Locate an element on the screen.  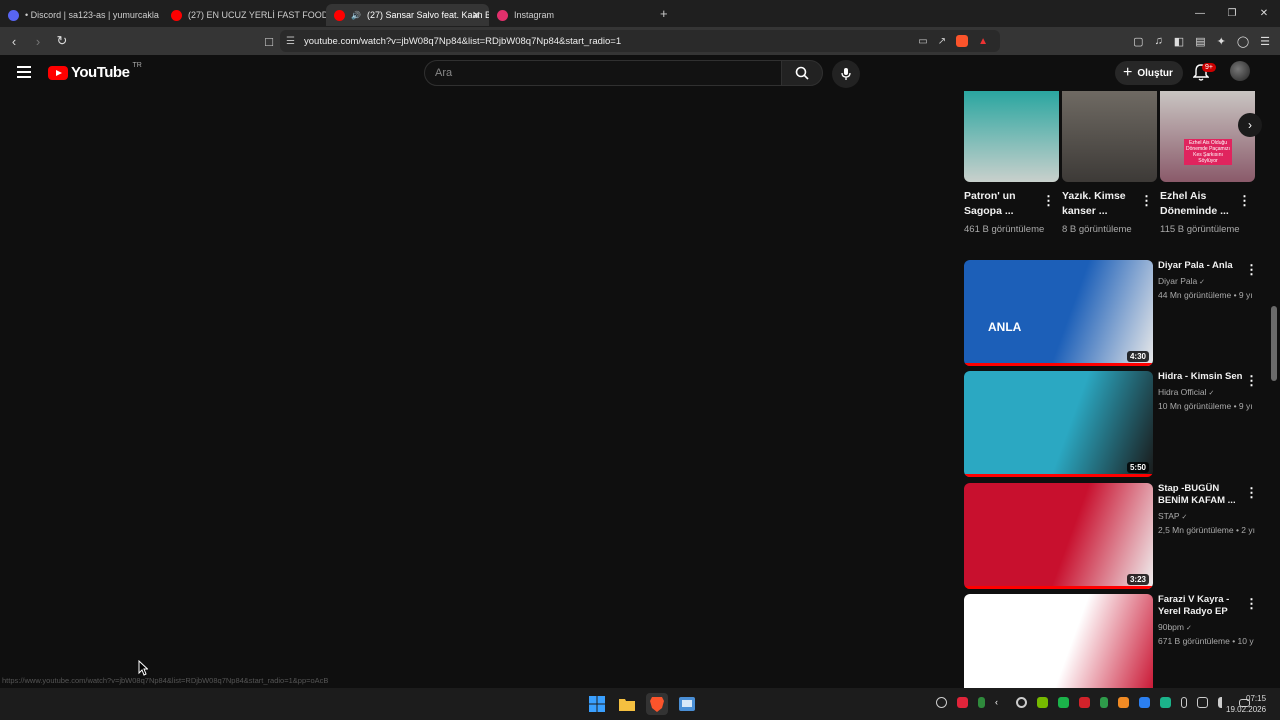
restore-icon: ❐ is located at coordinates (1232, 13).